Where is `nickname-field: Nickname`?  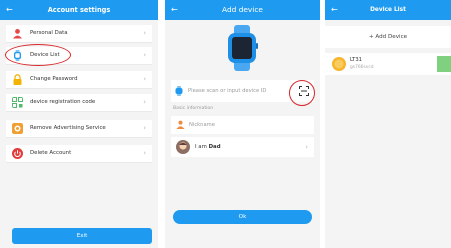
nickname-field: Nickname is located at coordinates (242, 125).